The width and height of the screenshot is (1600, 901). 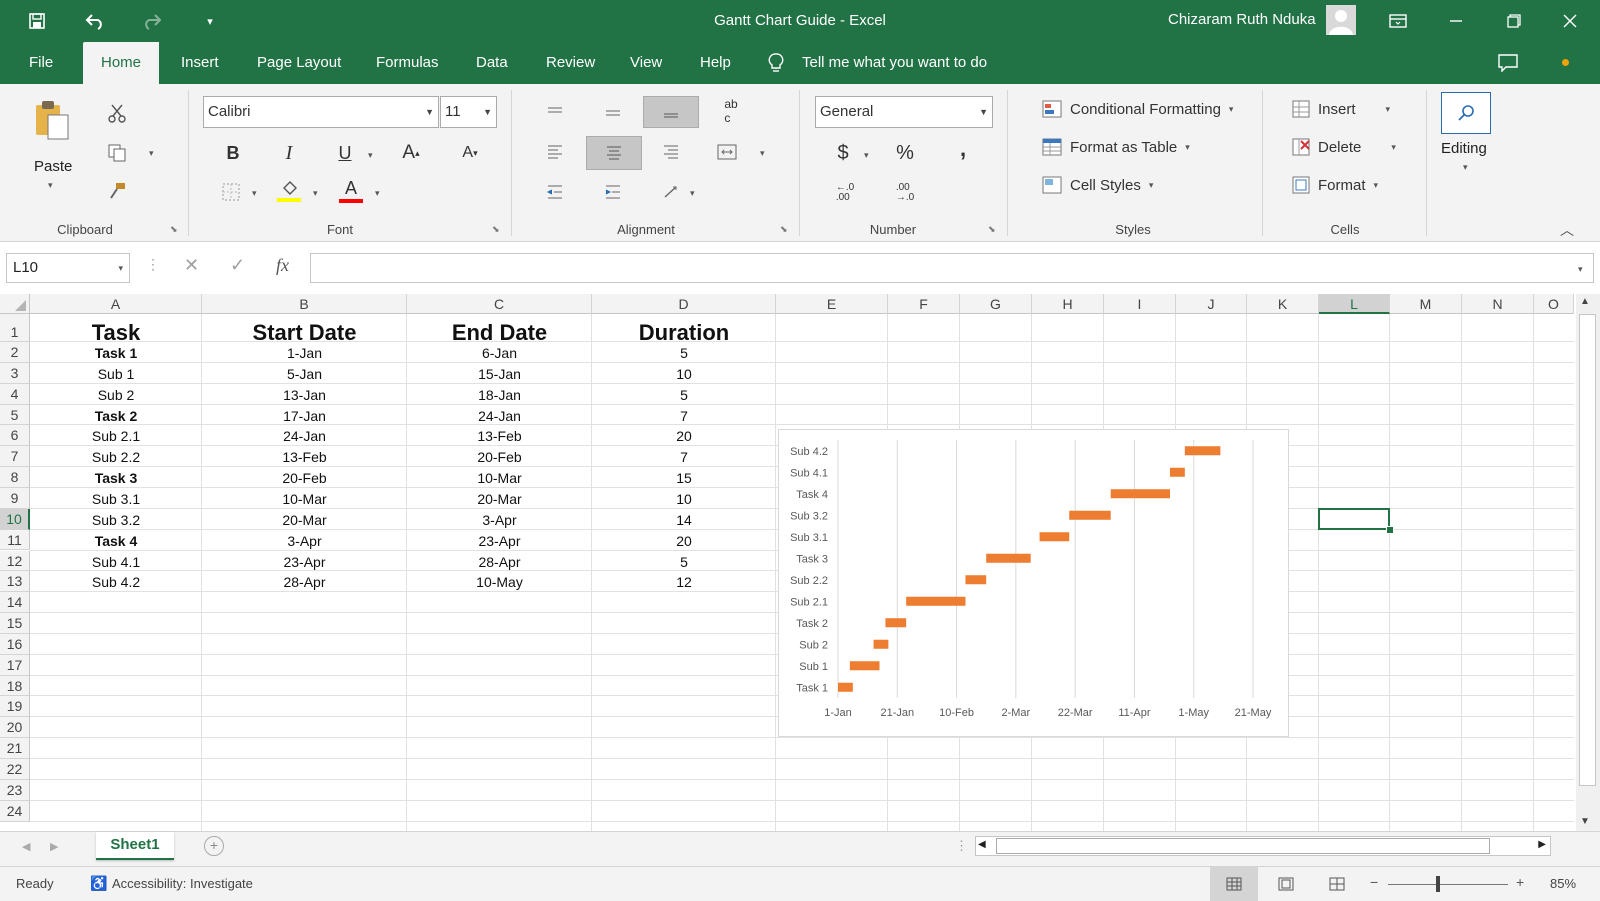 I want to click on alignment-launcher-icon: ⬊, so click(x=784, y=229).